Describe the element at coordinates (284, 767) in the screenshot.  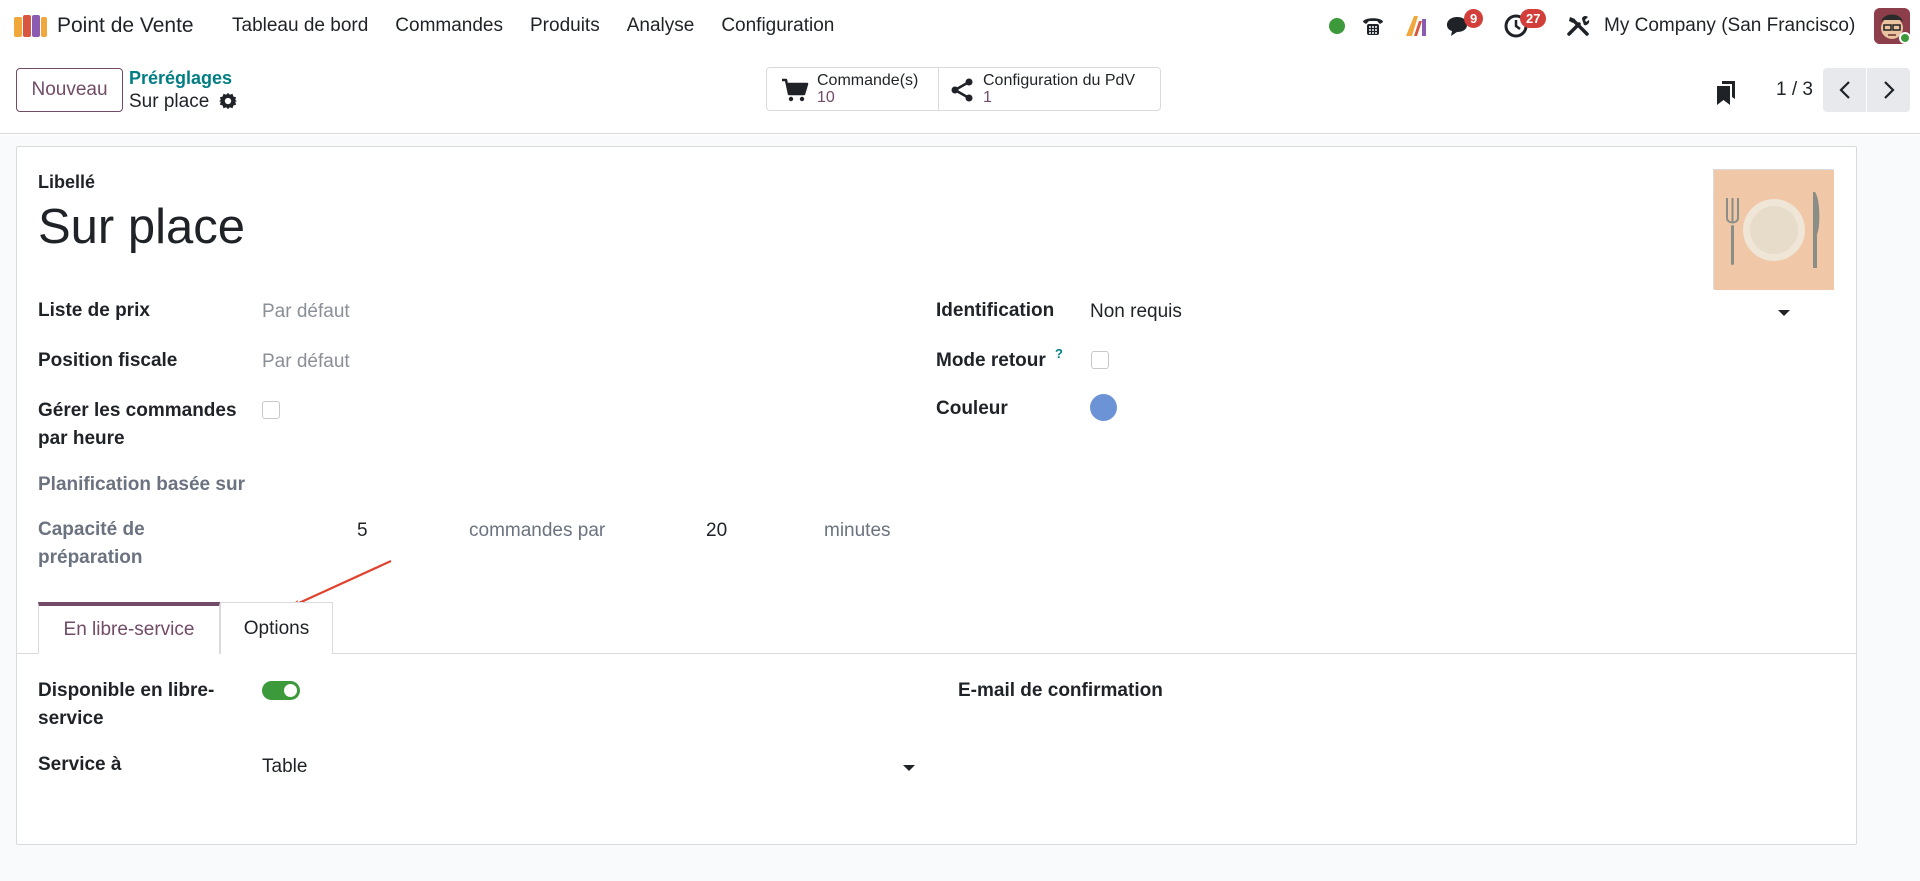
I see `service-at-field: Table` at that location.